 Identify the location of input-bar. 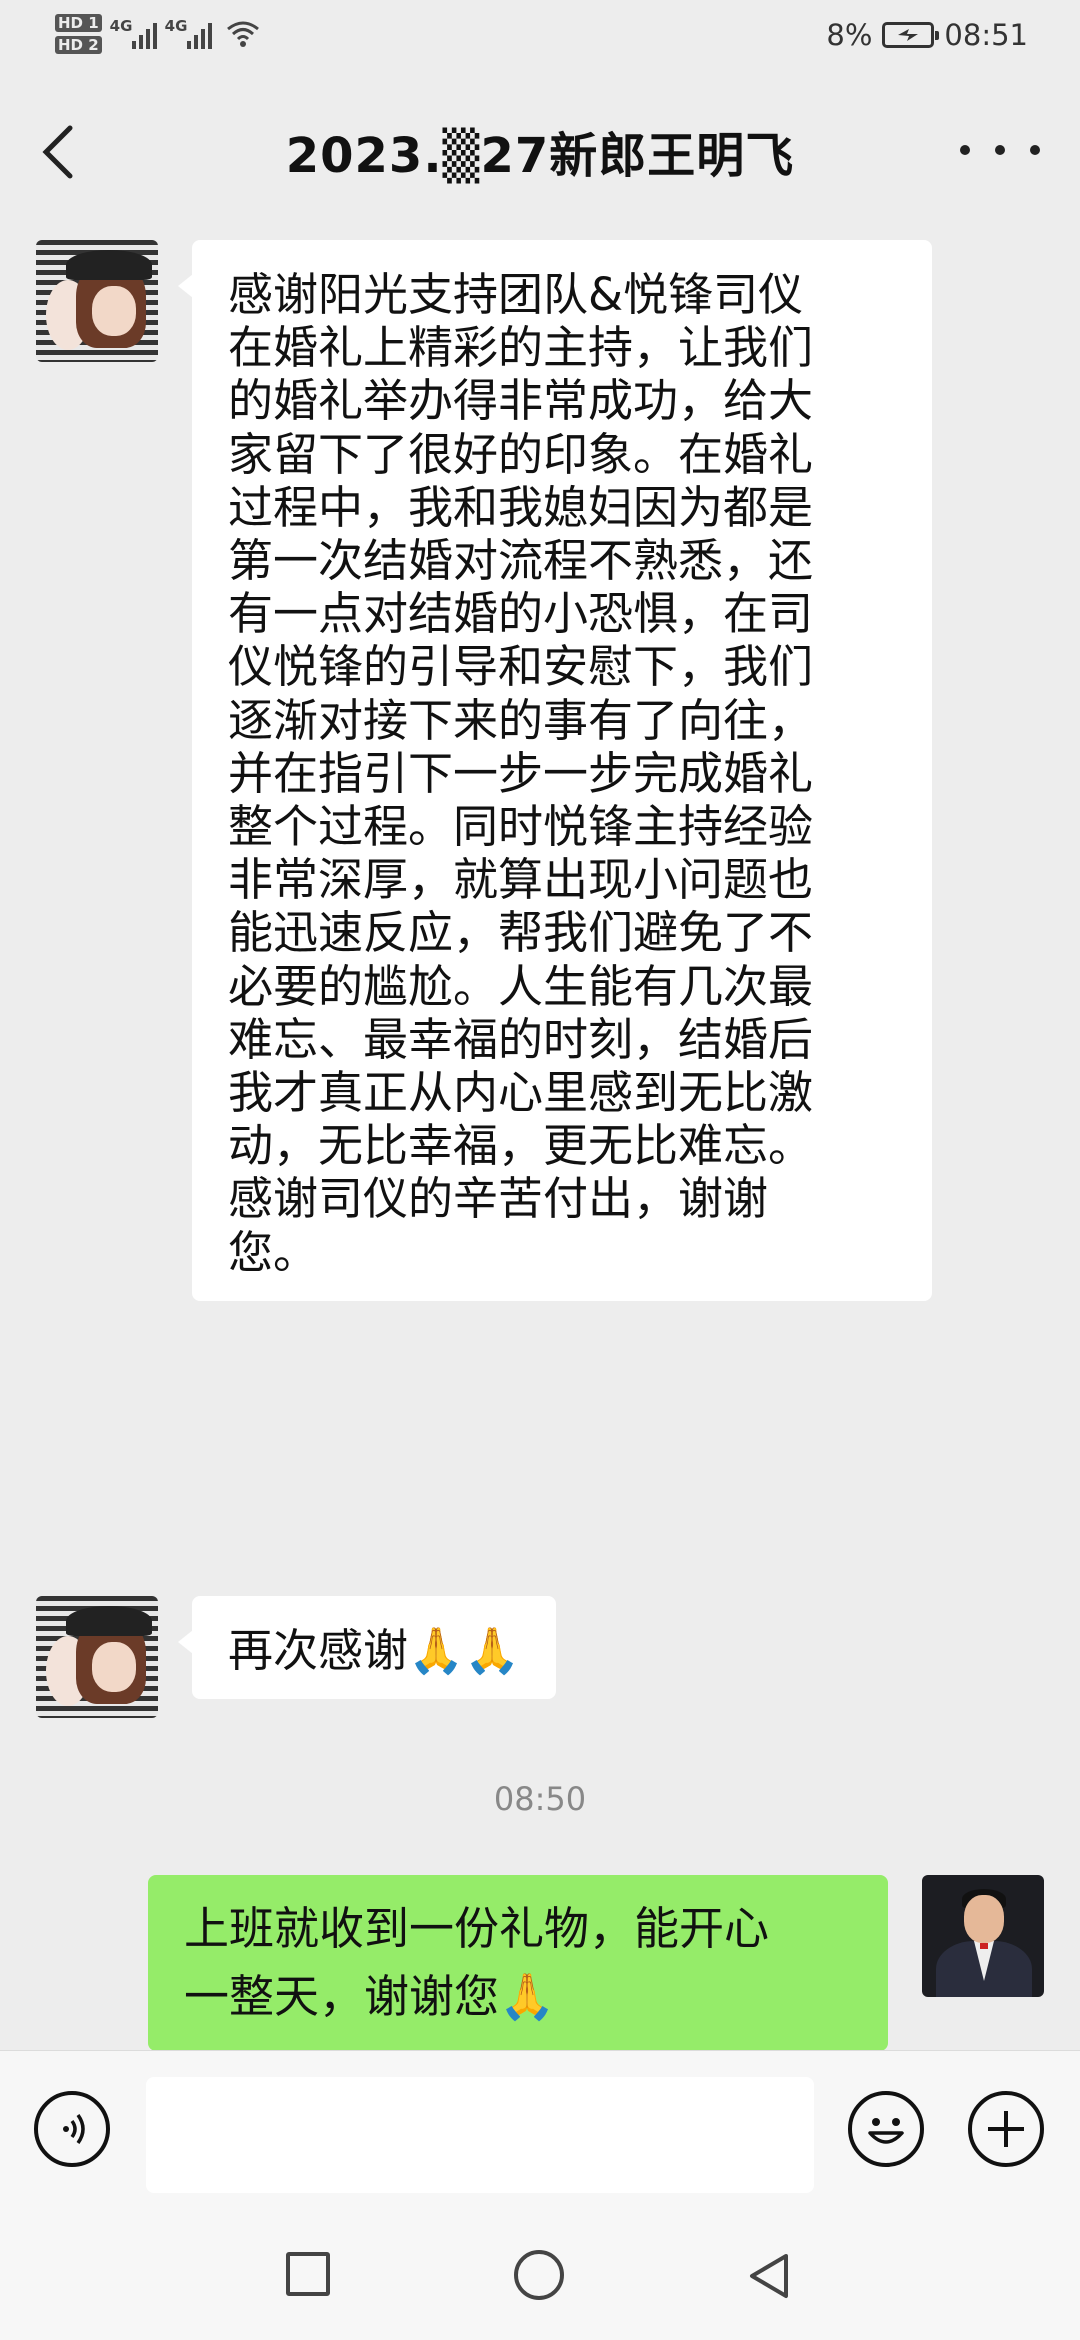
(540, 2130).